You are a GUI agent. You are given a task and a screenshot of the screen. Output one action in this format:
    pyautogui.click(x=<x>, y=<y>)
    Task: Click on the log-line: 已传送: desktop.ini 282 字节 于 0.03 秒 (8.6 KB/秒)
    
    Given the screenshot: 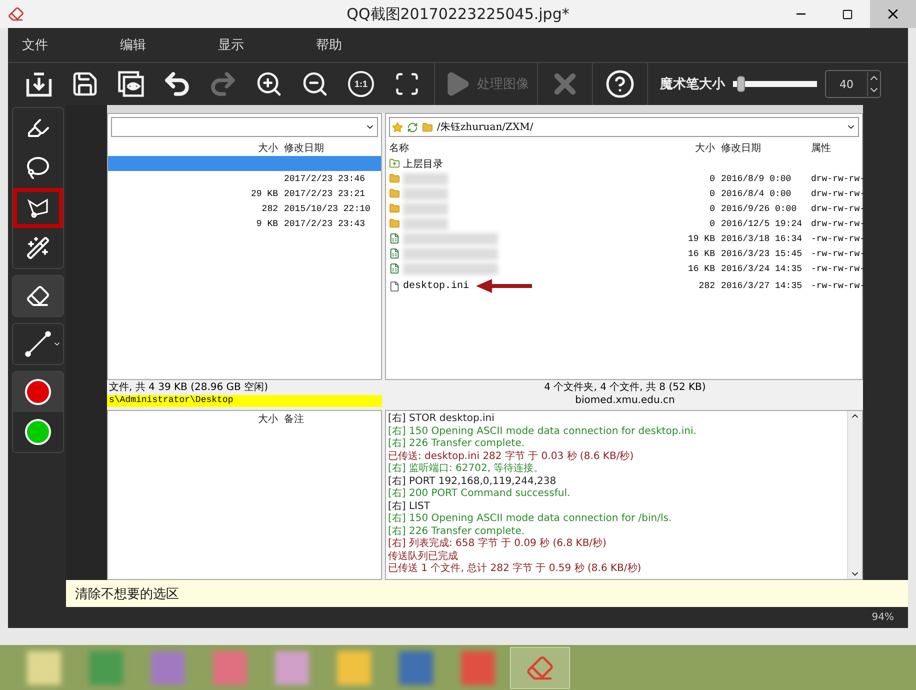 What is the action you would take?
    pyautogui.click(x=511, y=456)
    